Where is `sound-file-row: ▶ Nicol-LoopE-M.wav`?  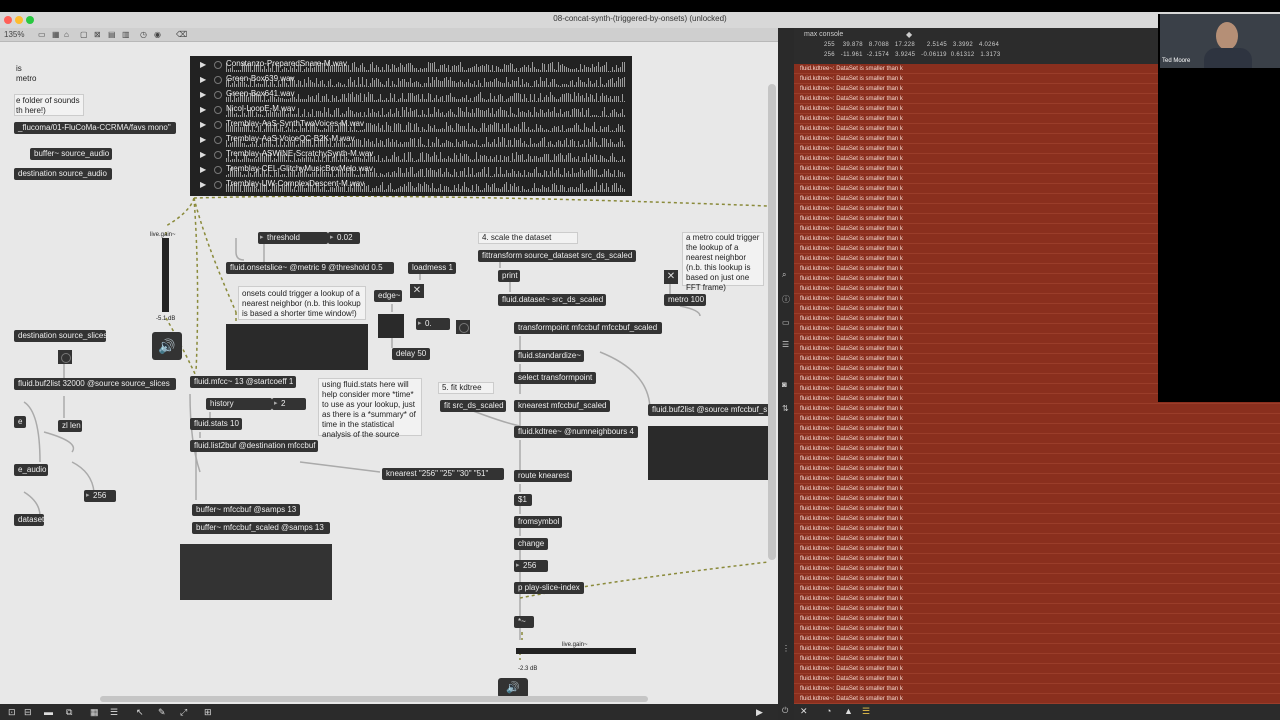 sound-file-row: ▶ Nicol-LoopE-M.wav is located at coordinates (411, 110).